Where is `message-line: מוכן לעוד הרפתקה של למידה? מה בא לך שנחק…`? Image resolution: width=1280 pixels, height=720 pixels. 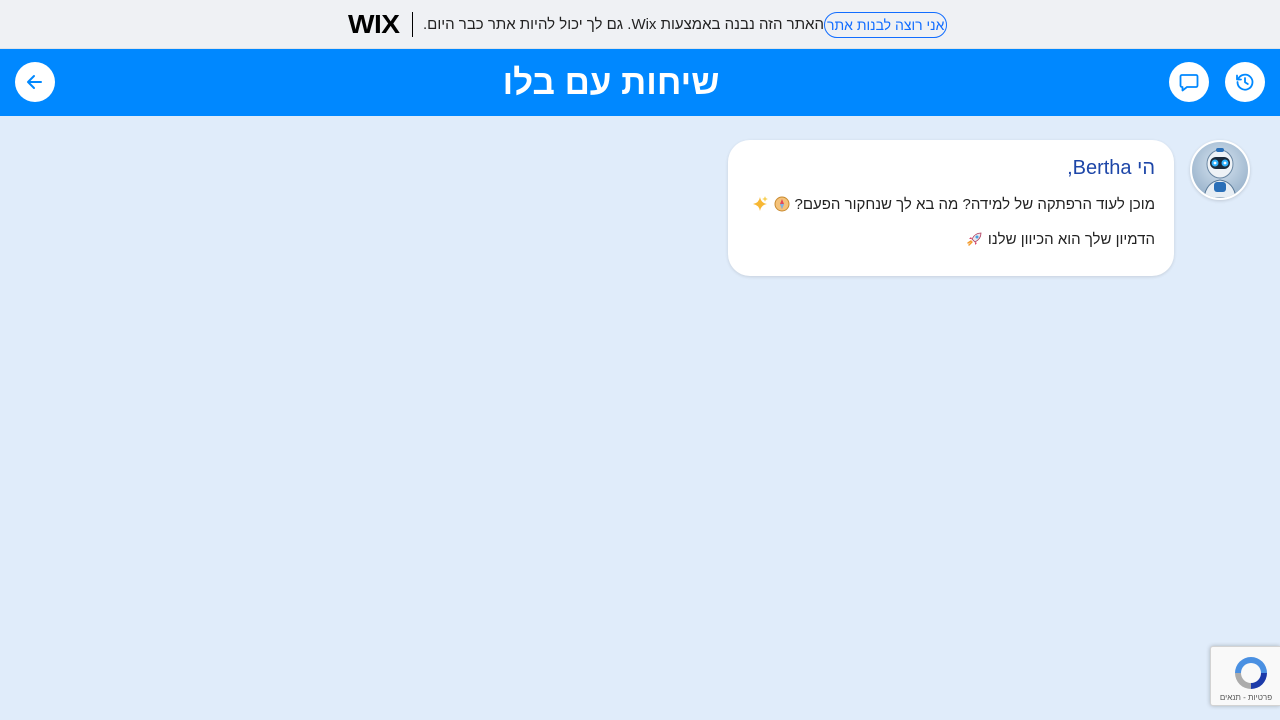 message-line: מוכן לעוד הרפתקה של למידה? מה בא לך שנחק… is located at coordinates (953, 204).